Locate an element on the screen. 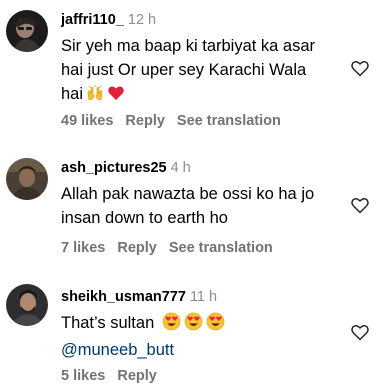 Image resolution: width=385 pixels, height=390 pixels. comment-text-line: insan down to earth ho is located at coordinates (144, 218).